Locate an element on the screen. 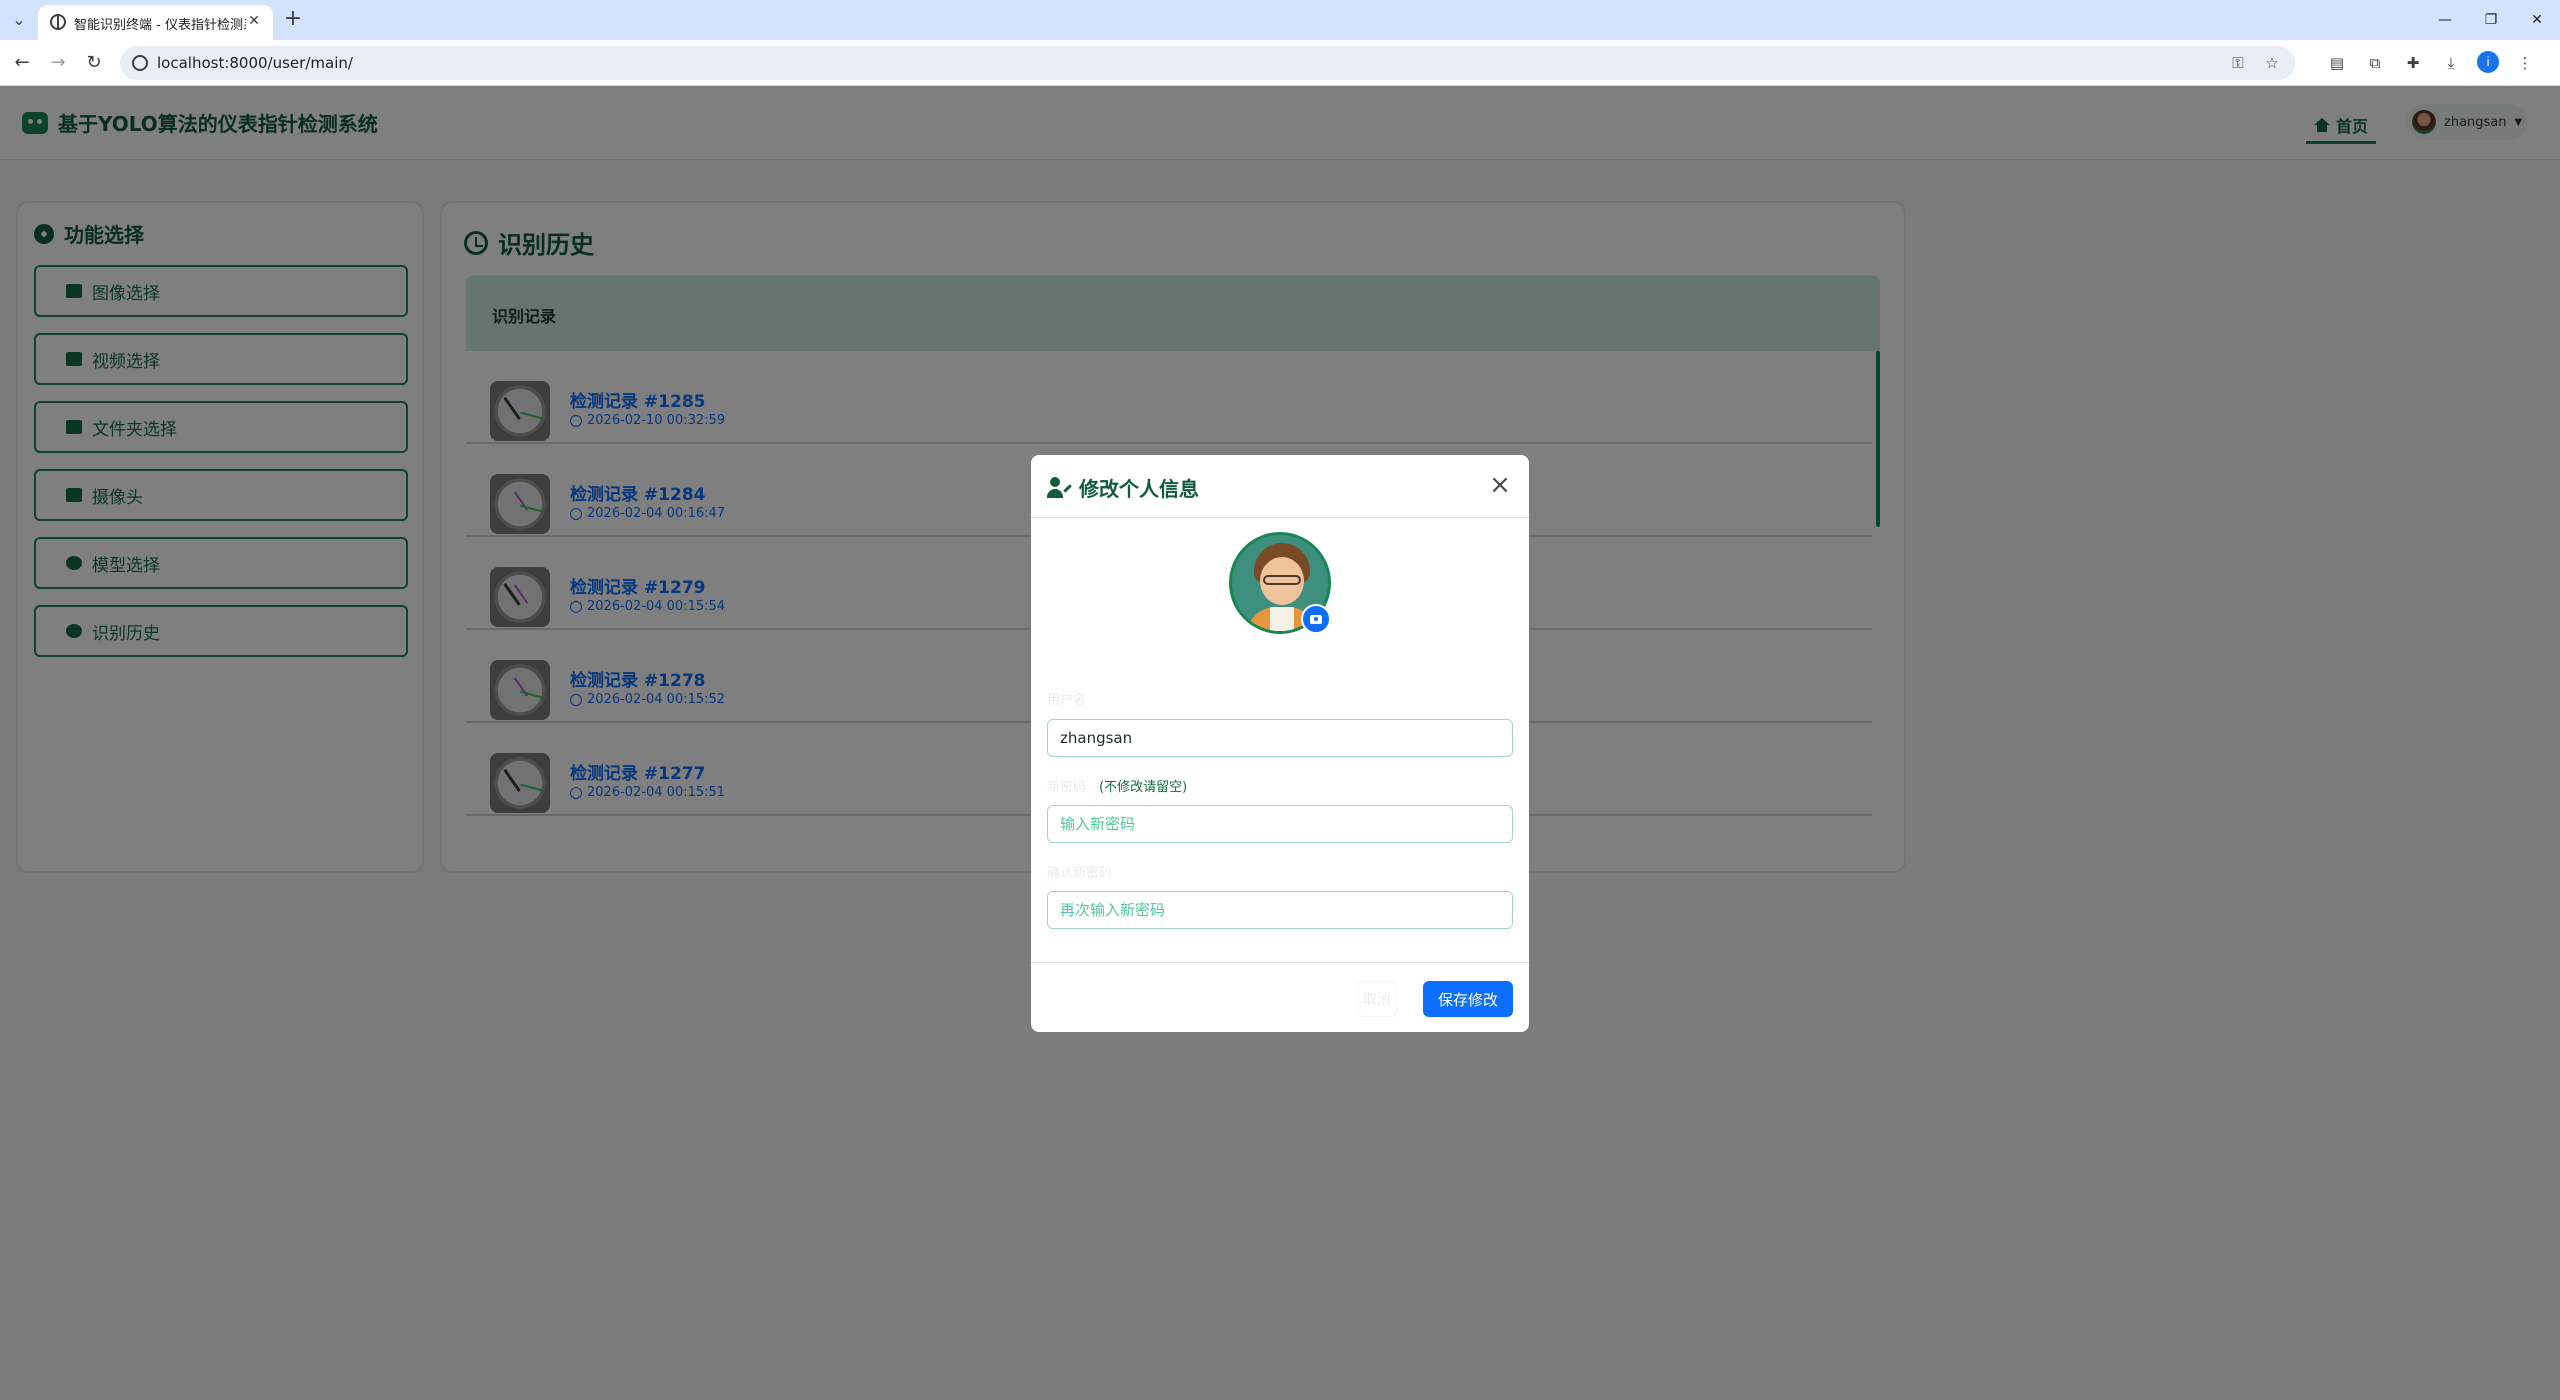 The height and width of the screenshot is (1400, 2560). profile-icon: i is located at coordinates (2488, 62).